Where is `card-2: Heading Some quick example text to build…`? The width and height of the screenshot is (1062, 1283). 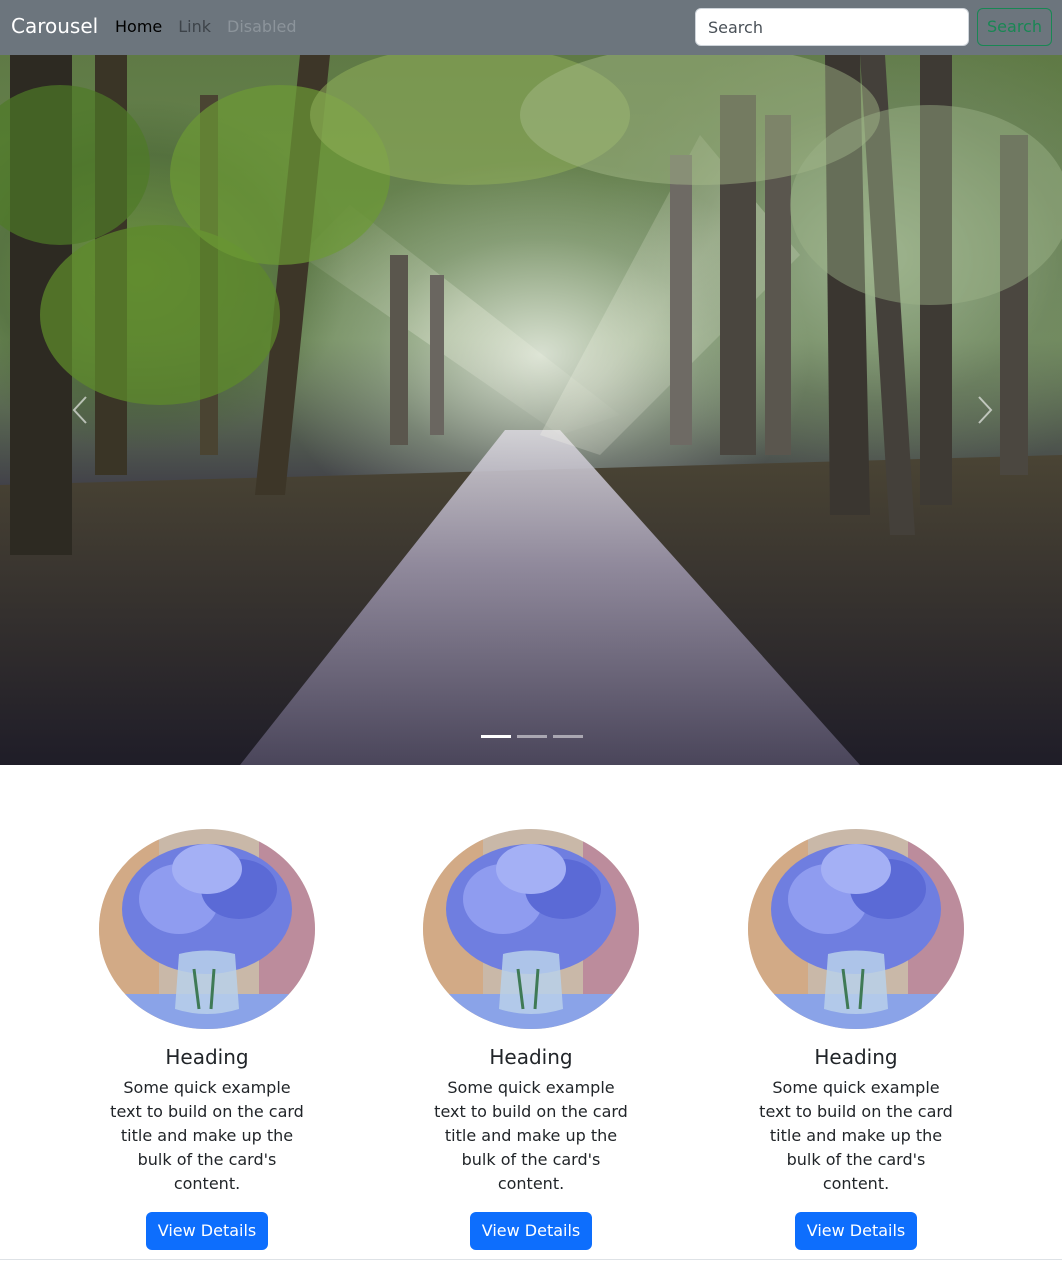 card-2: Heading Some quick example text to build… is located at coordinates (531, 1039).